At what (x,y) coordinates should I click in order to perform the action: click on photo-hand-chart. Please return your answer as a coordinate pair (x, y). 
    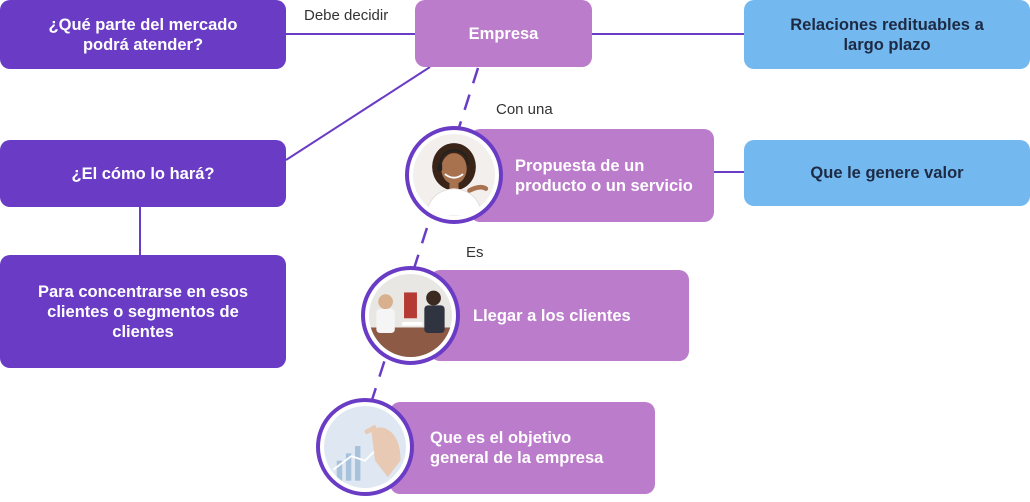
    Looking at the image, I should click on (365, 447).